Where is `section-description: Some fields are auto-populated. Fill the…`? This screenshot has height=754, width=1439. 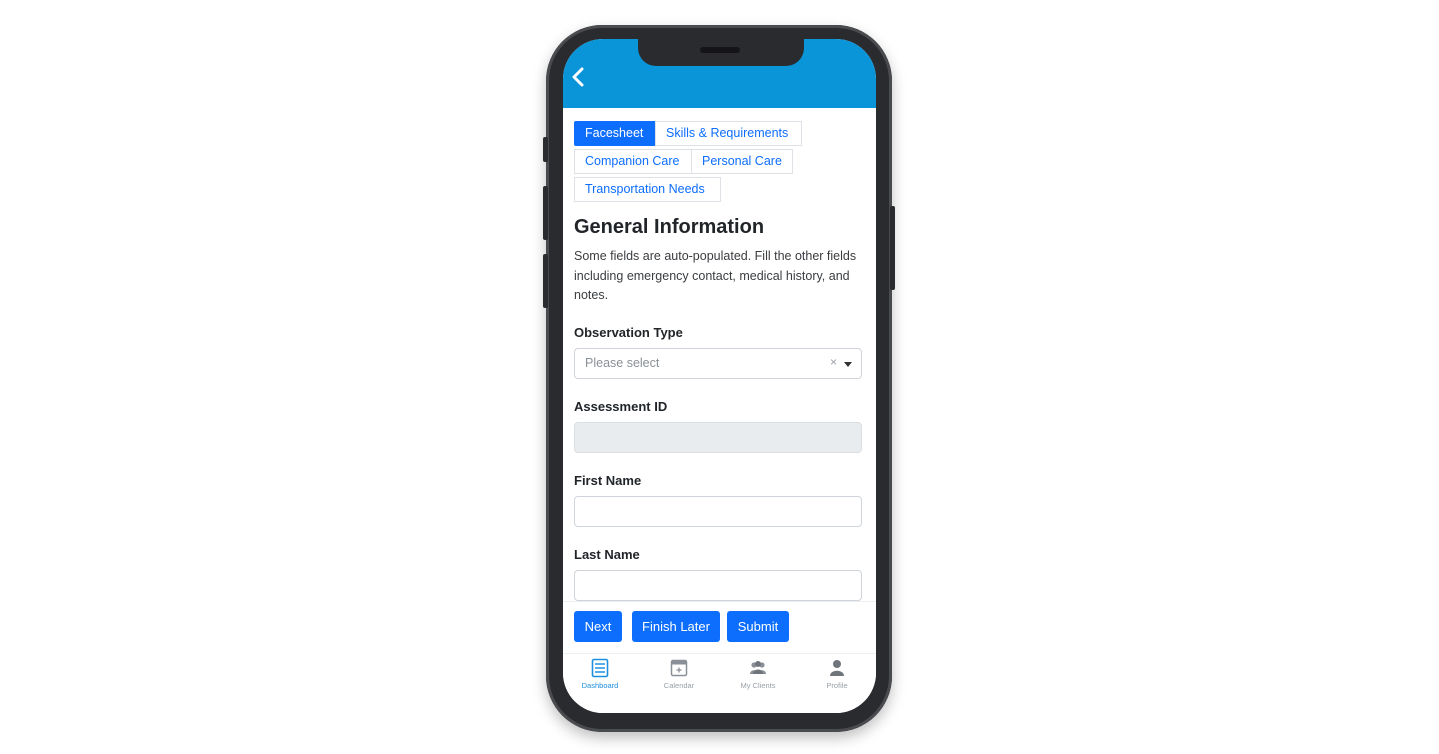 section-description: Some fields are auto-populated. Fill the… is located at coordinates (715, 275).